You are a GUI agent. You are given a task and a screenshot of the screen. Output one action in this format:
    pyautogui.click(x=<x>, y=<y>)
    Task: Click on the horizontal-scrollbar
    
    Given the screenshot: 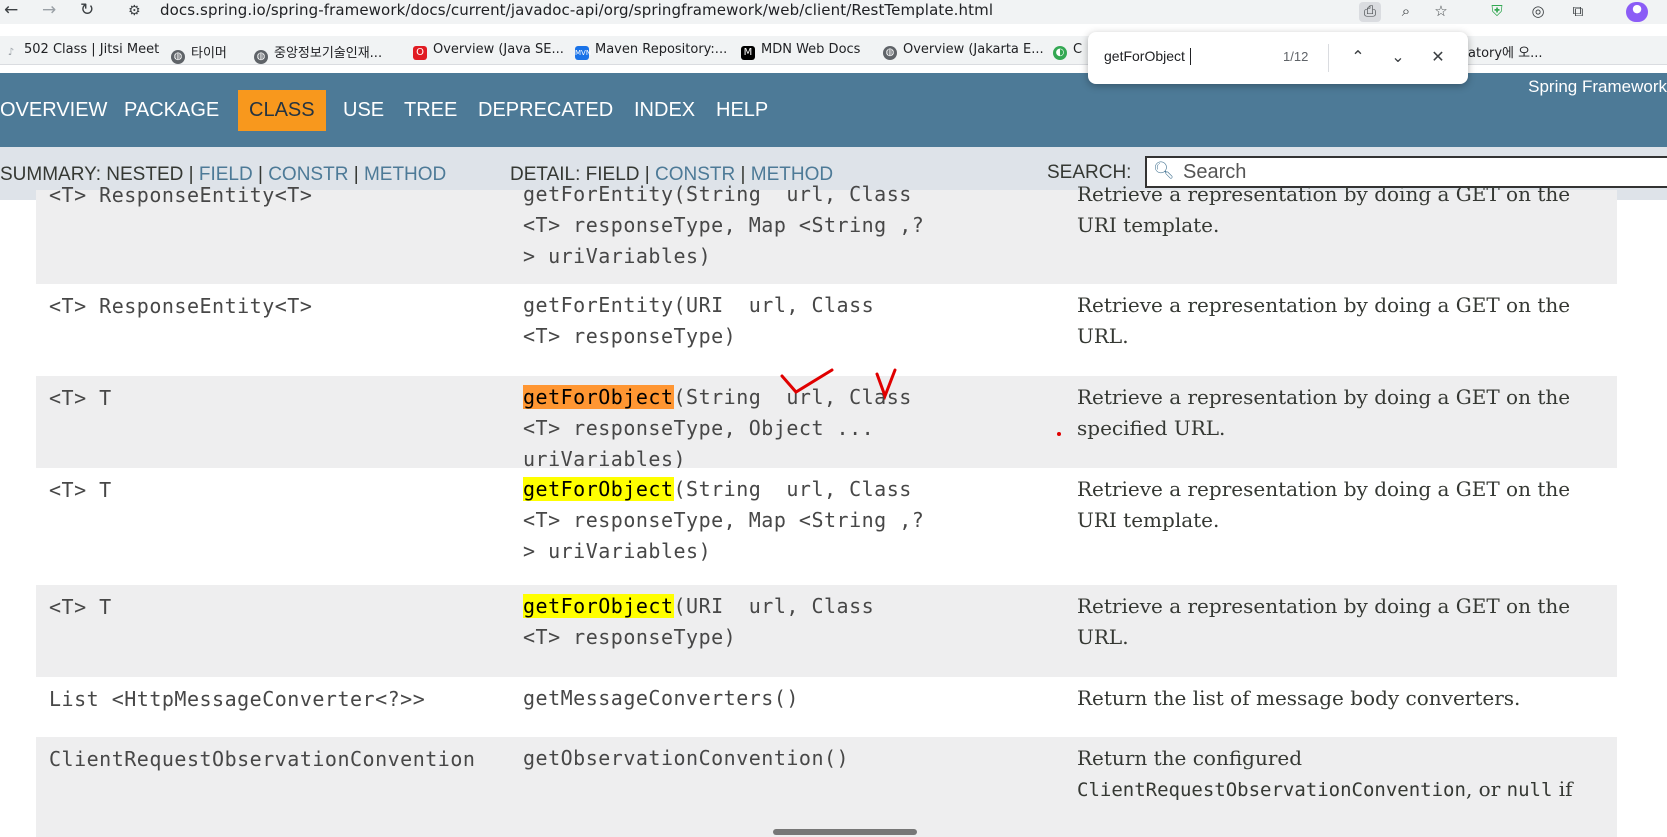 What is the action you would take?
    pyautogui.click(x=845, y=832)
    